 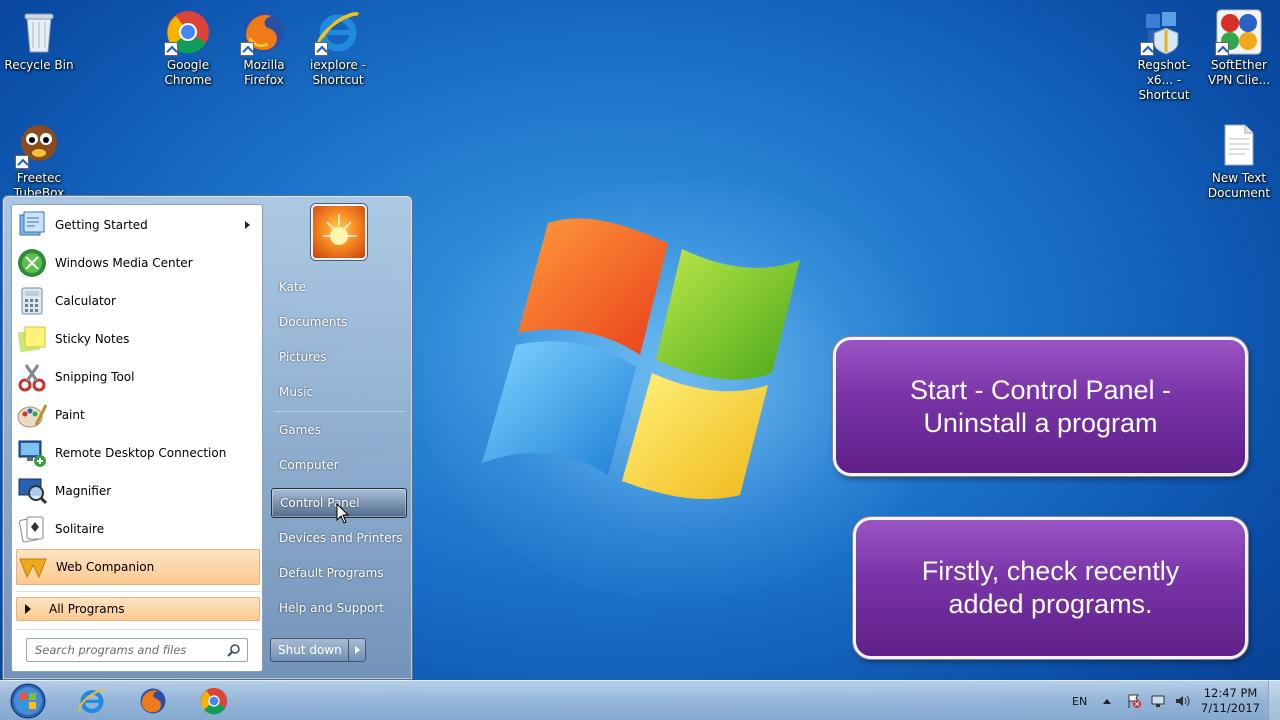 What do you see at coordinates (138, 567) in the screenshot?
I see `program-web-companion: Web Companion` at bounding box center [138, 567].